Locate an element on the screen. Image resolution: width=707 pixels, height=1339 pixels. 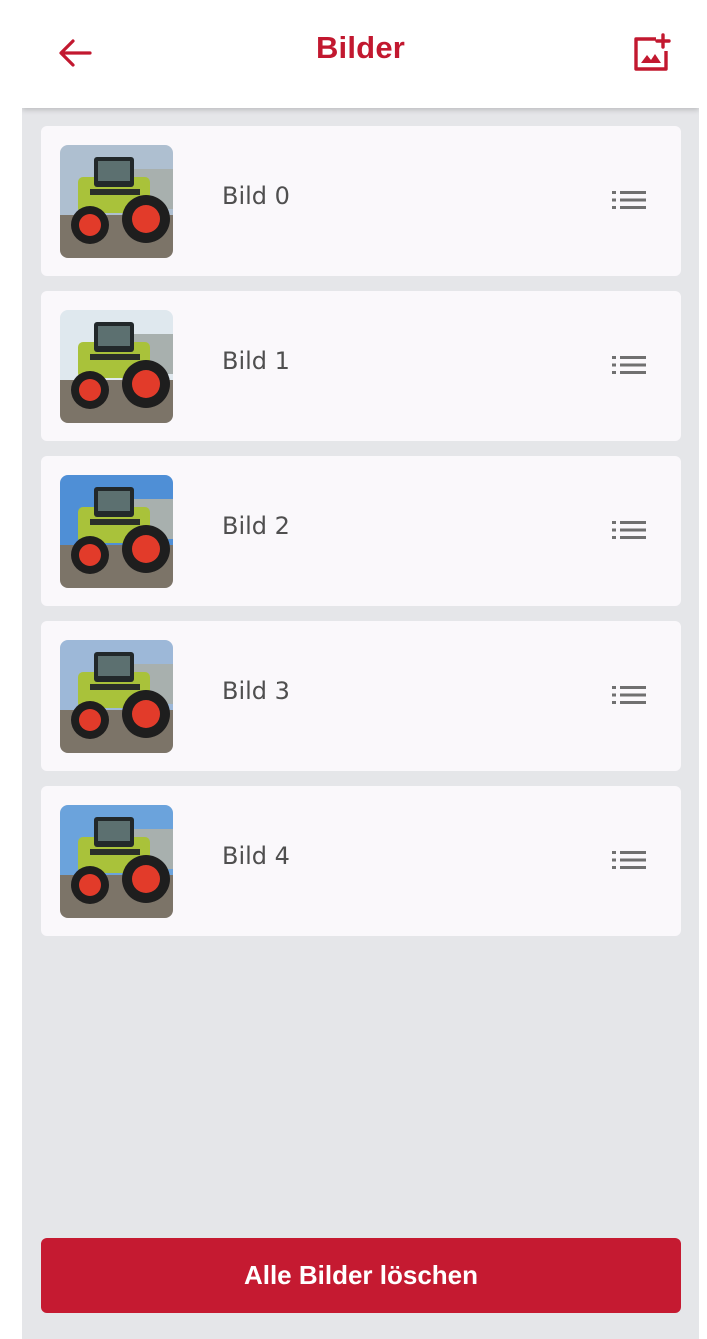
list-item: Bild 1 is located at coordinates (361, 366).